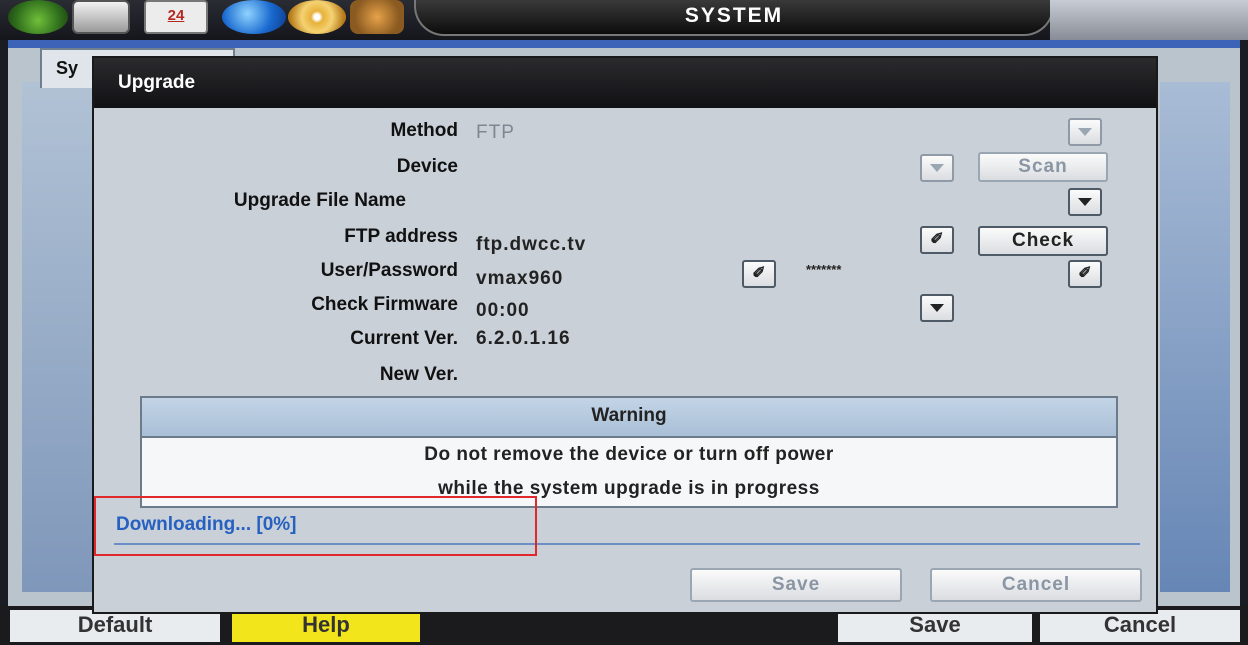 The width and height of the screenshot is (1248, 645). Describe the element at coordinates (254, 17) in the screenshot. I see `globe-icon` at that location.